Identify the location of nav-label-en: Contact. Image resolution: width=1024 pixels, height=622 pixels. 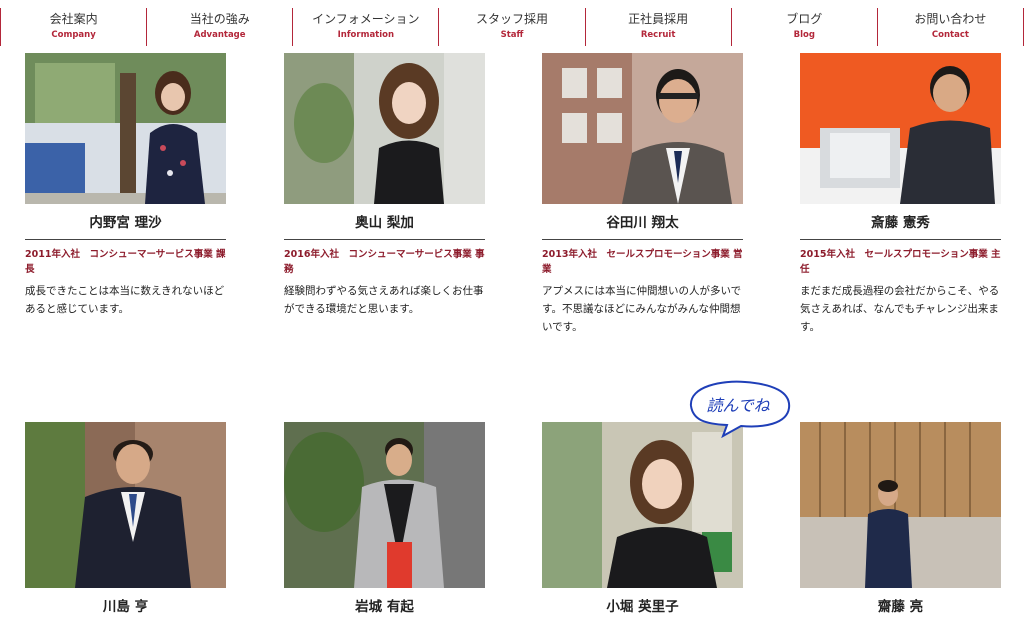
(950, 35).